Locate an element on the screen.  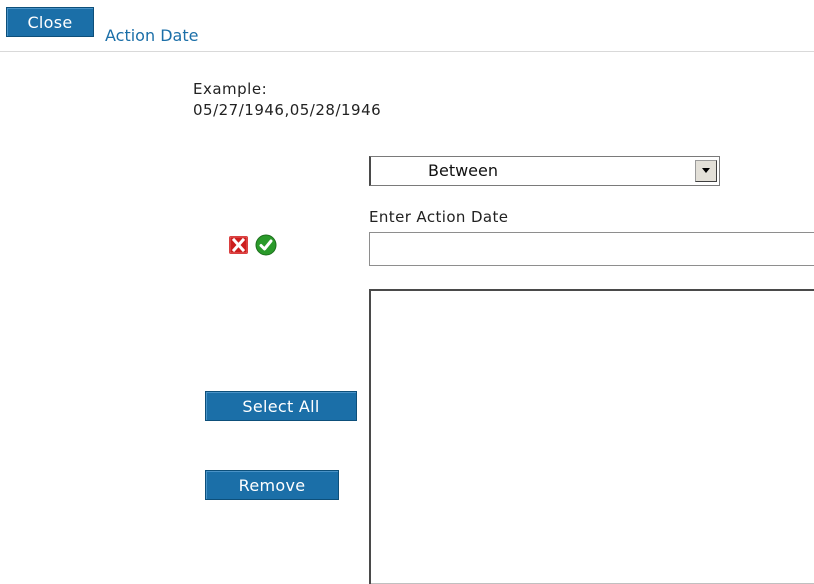
select-all-button: Select All is located at coordinates (281, 406).